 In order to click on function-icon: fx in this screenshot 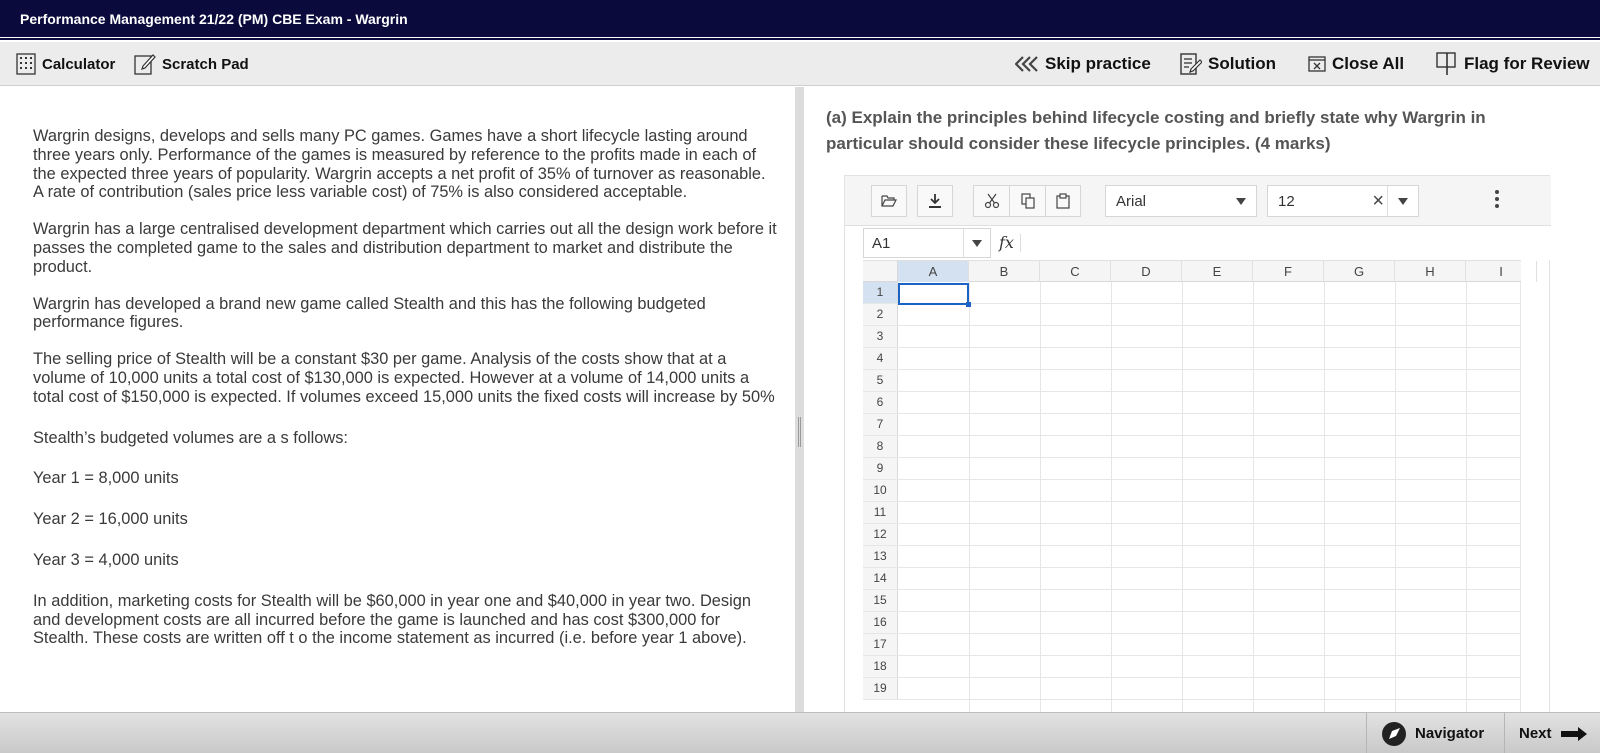, I will do `click(1006, 242)`.